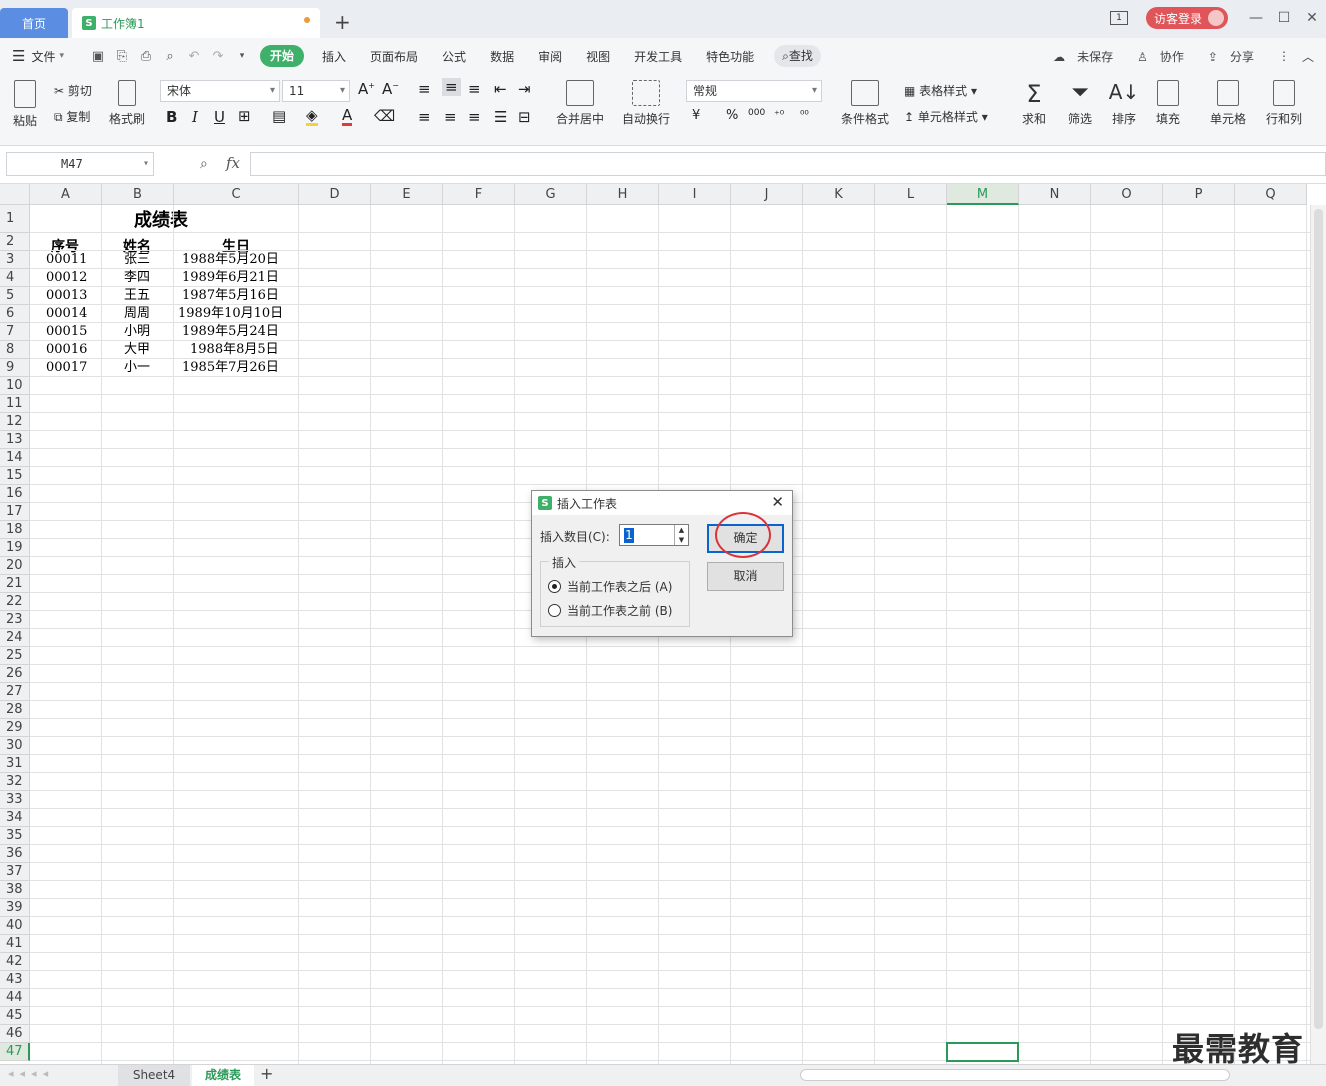 The image size is (1326, 1086). Describe the element at coordinates (137, 278) in the screenshot. I see `cell-name: 李四` at that location.